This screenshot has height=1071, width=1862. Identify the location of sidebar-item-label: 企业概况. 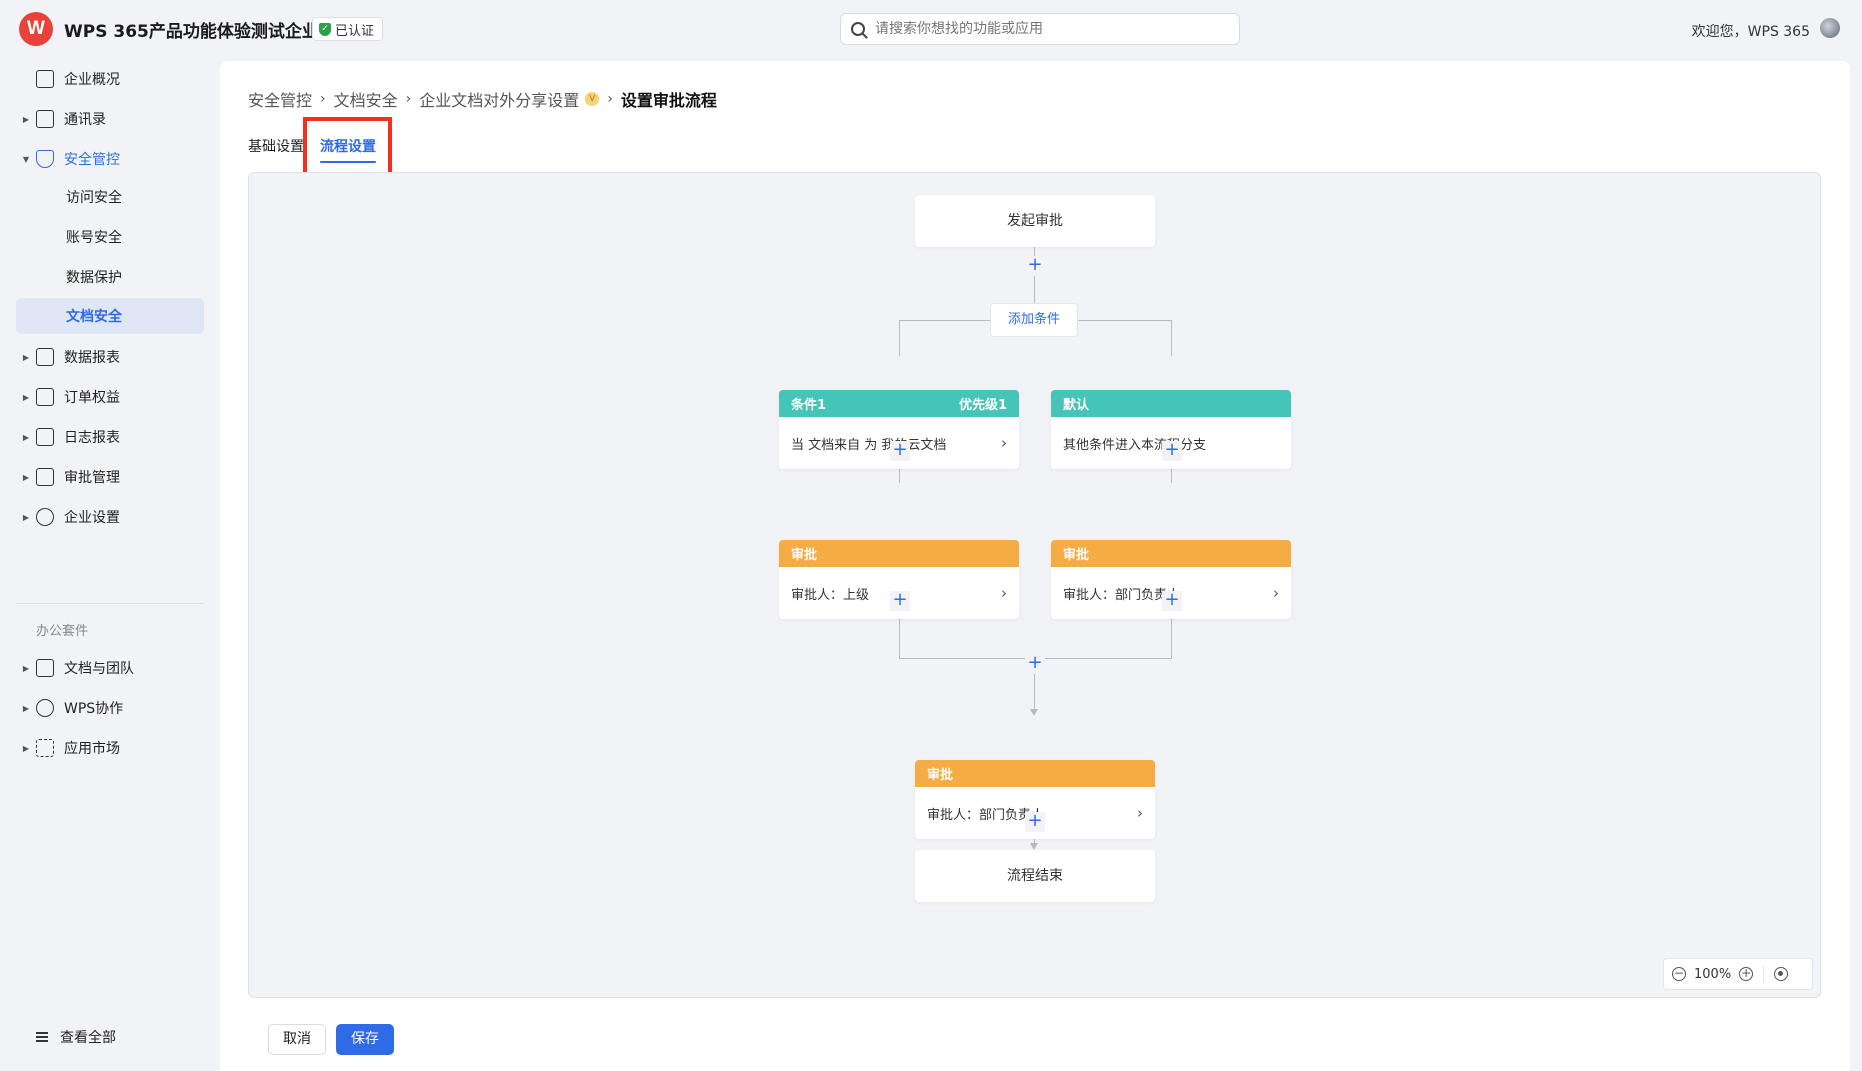
(92, 80).